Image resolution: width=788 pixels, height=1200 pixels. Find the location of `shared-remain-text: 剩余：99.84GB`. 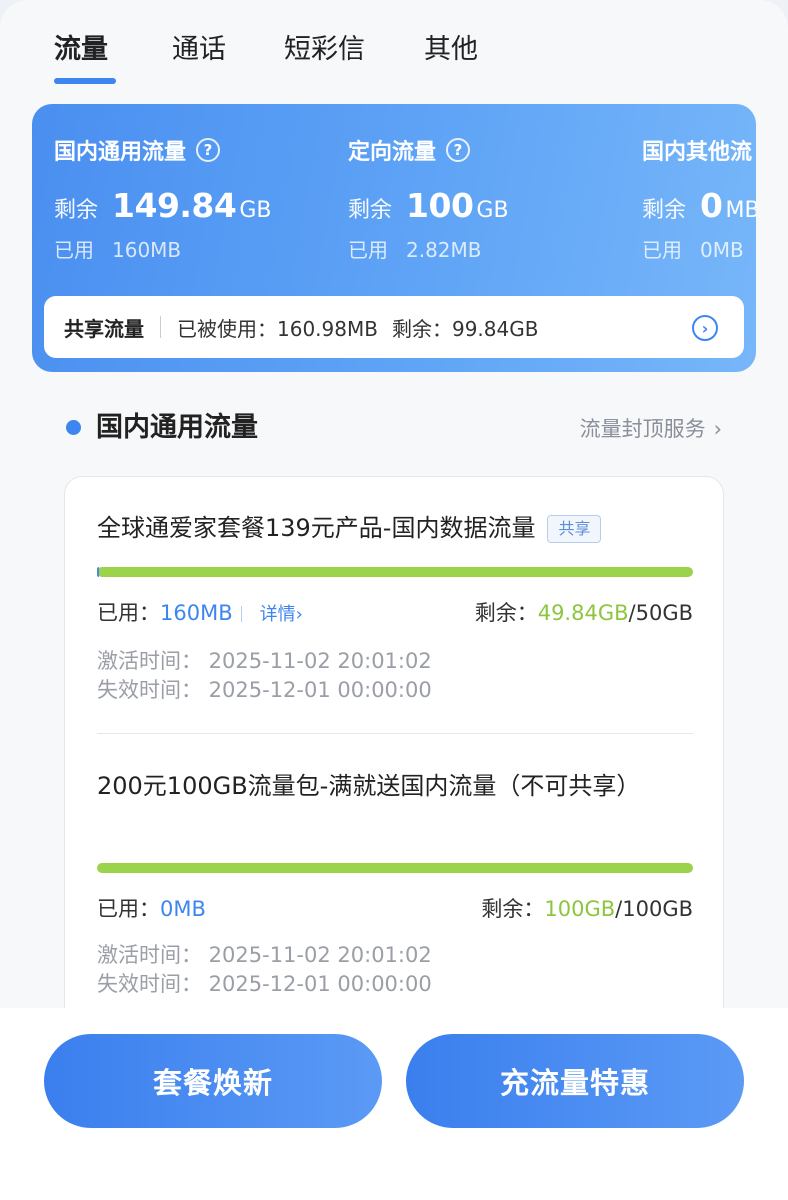

shared-remain-text: 剩余：99.84GB is located at coordinates (465, 328).